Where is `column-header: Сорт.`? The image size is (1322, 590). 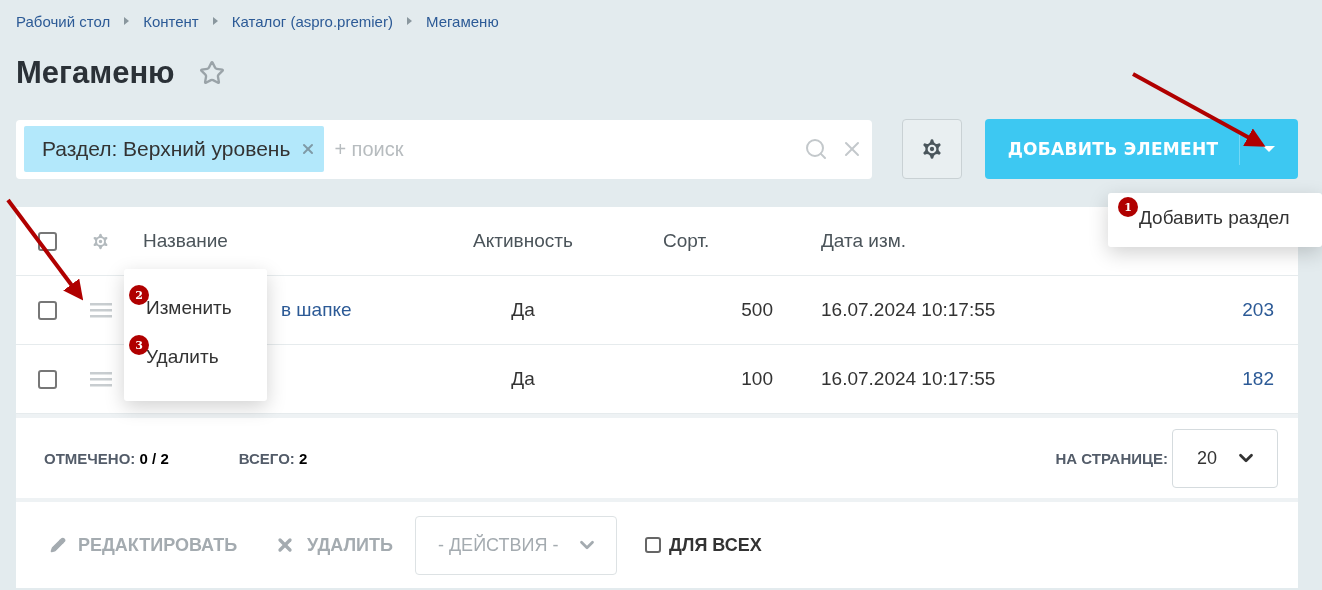
column-header: Сорт. is located at coordinates (688, 241).